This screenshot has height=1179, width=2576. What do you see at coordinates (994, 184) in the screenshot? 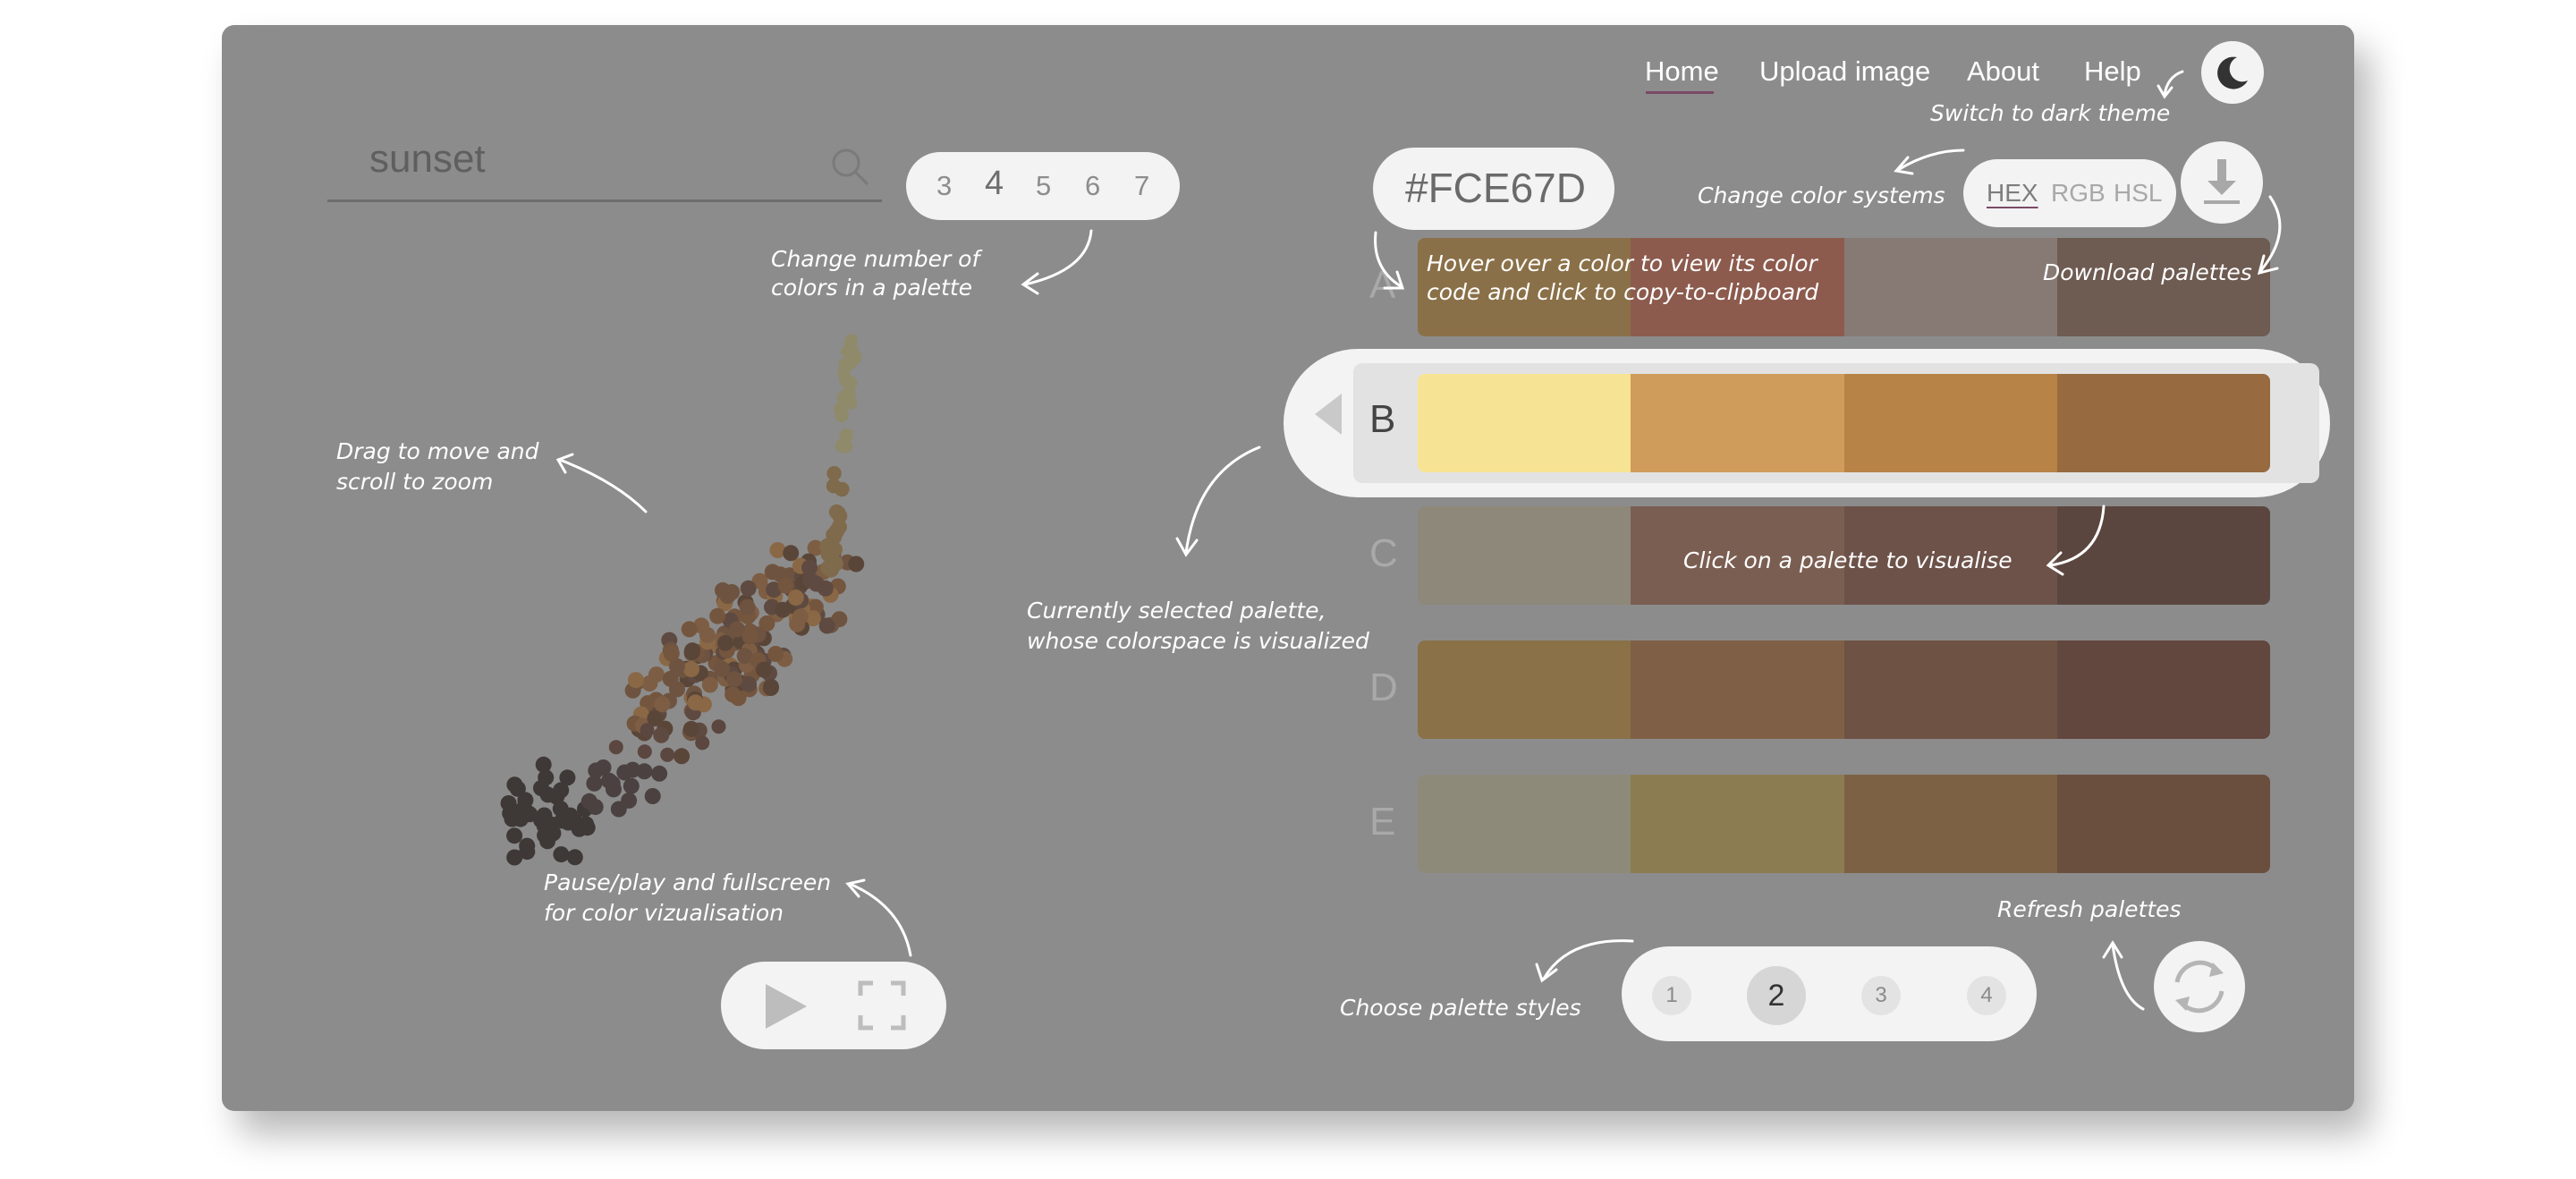
I see `count-option-4: 4` at bounding box center [994, 184].